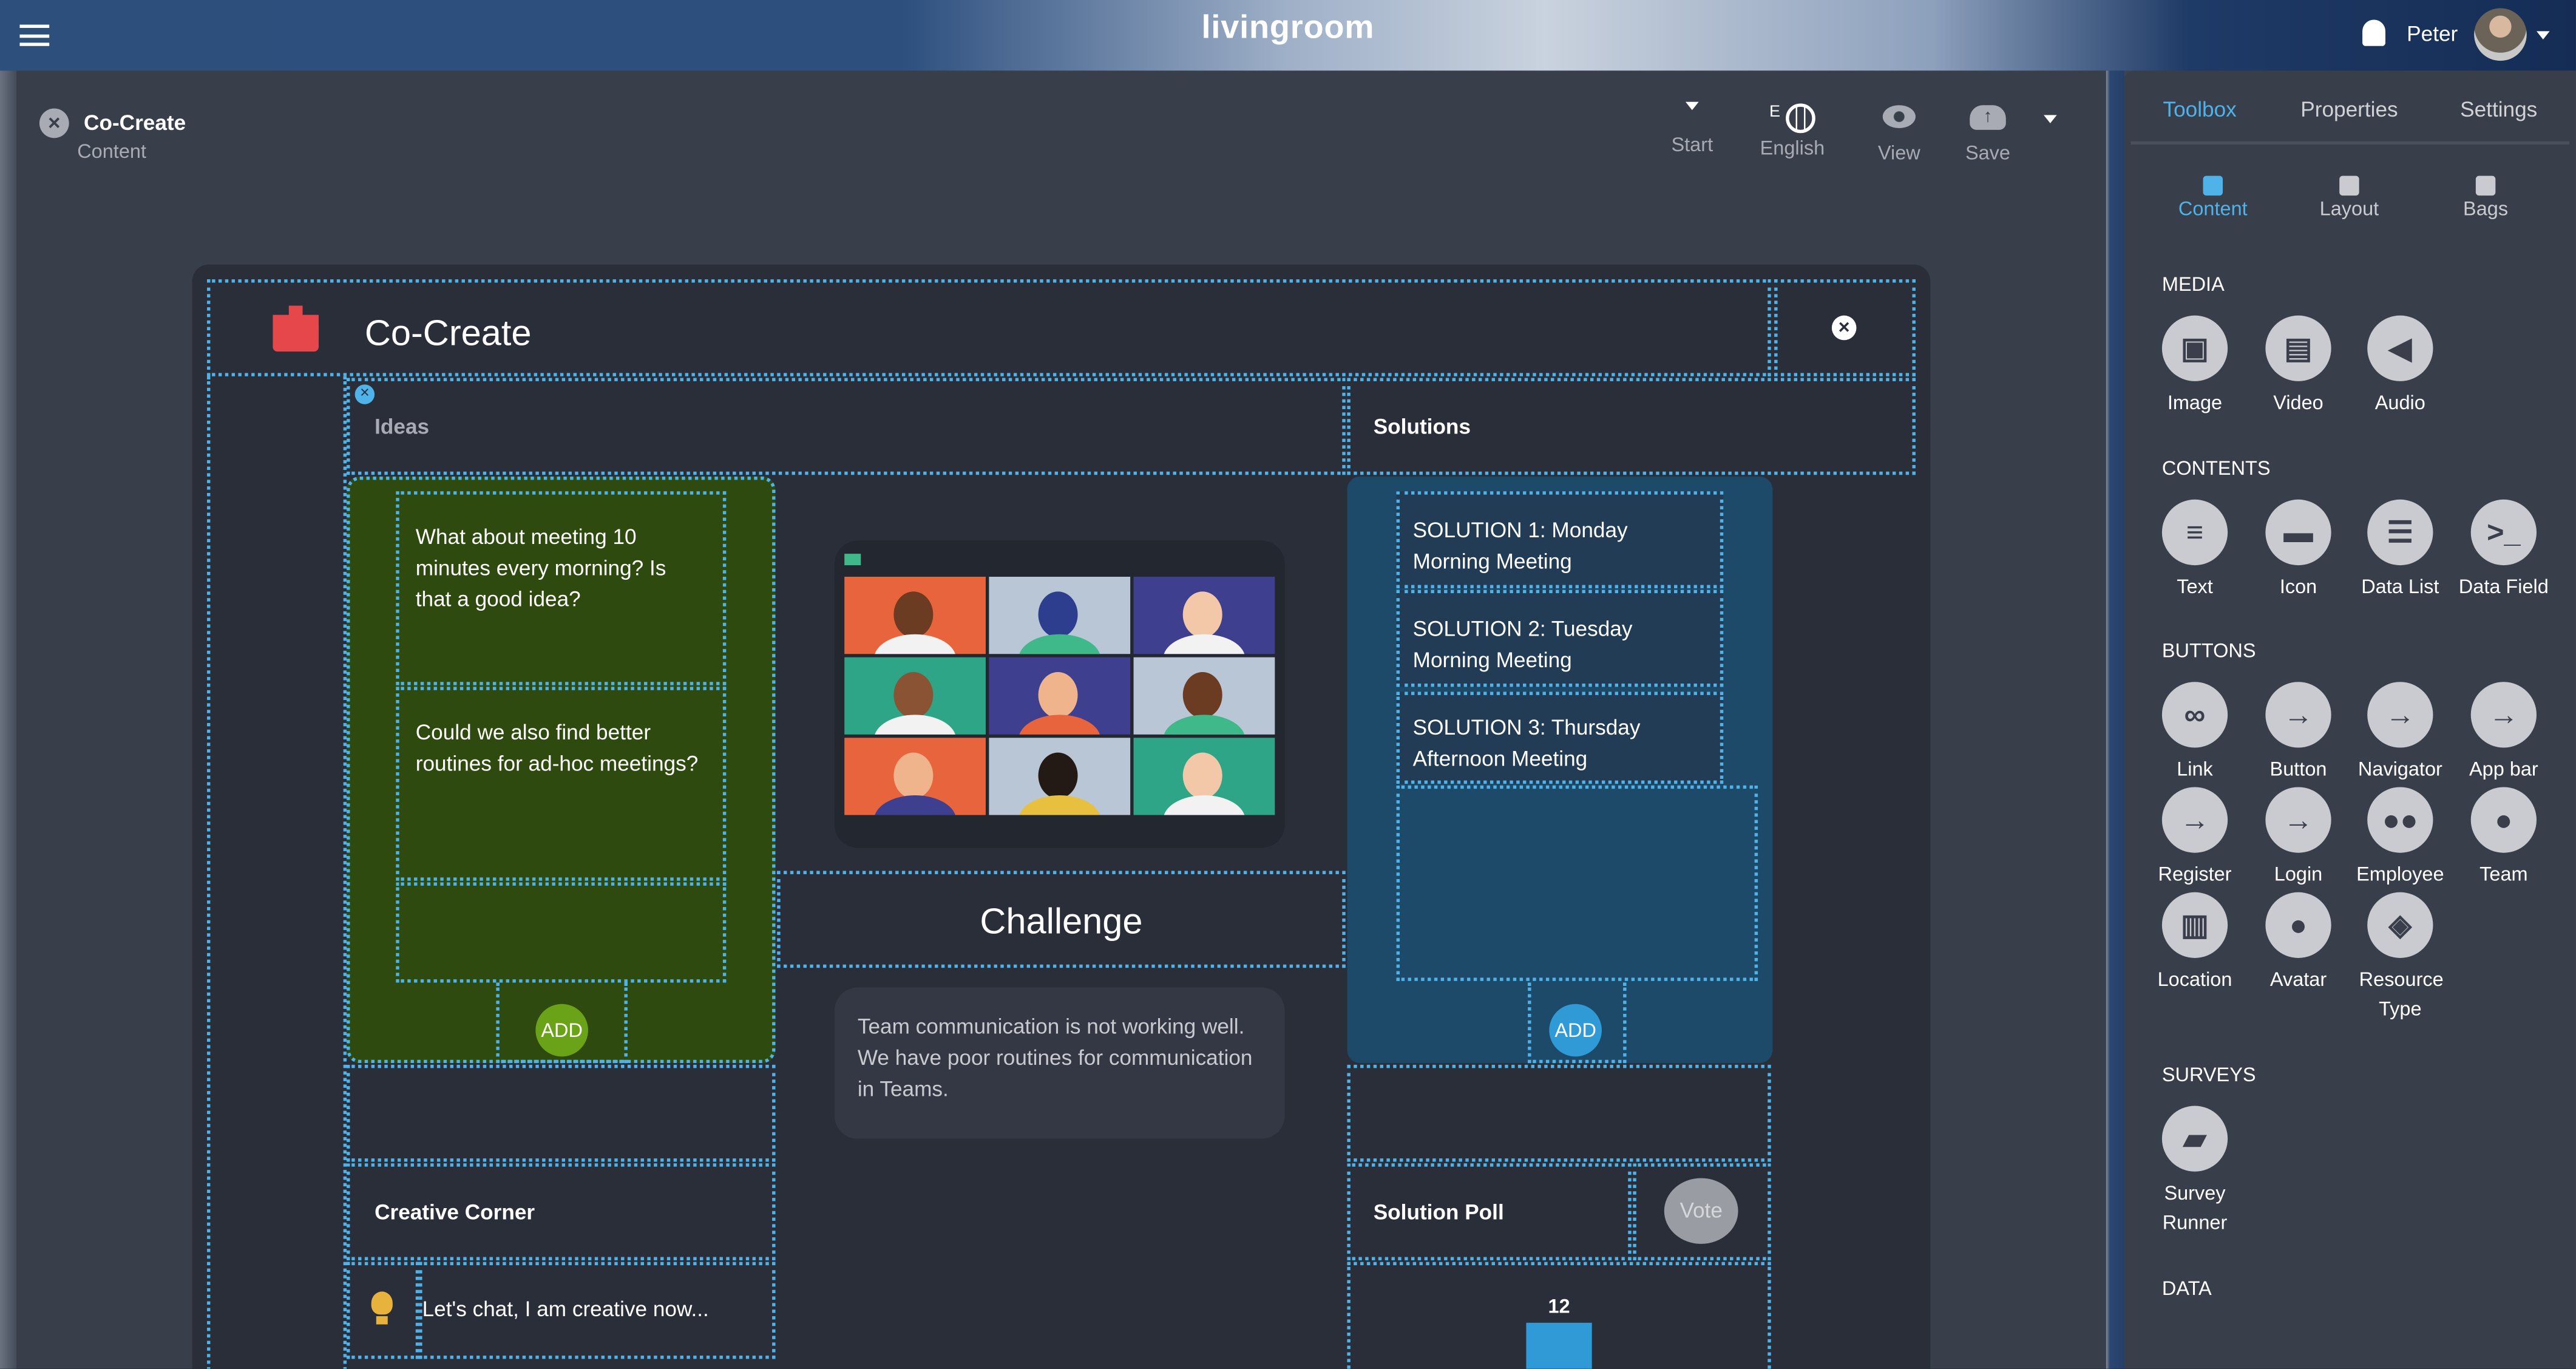 Image resolution: width=2576 pixels, height=1369 pixels. I want to click on poll-bar, so click(1559, 1345).